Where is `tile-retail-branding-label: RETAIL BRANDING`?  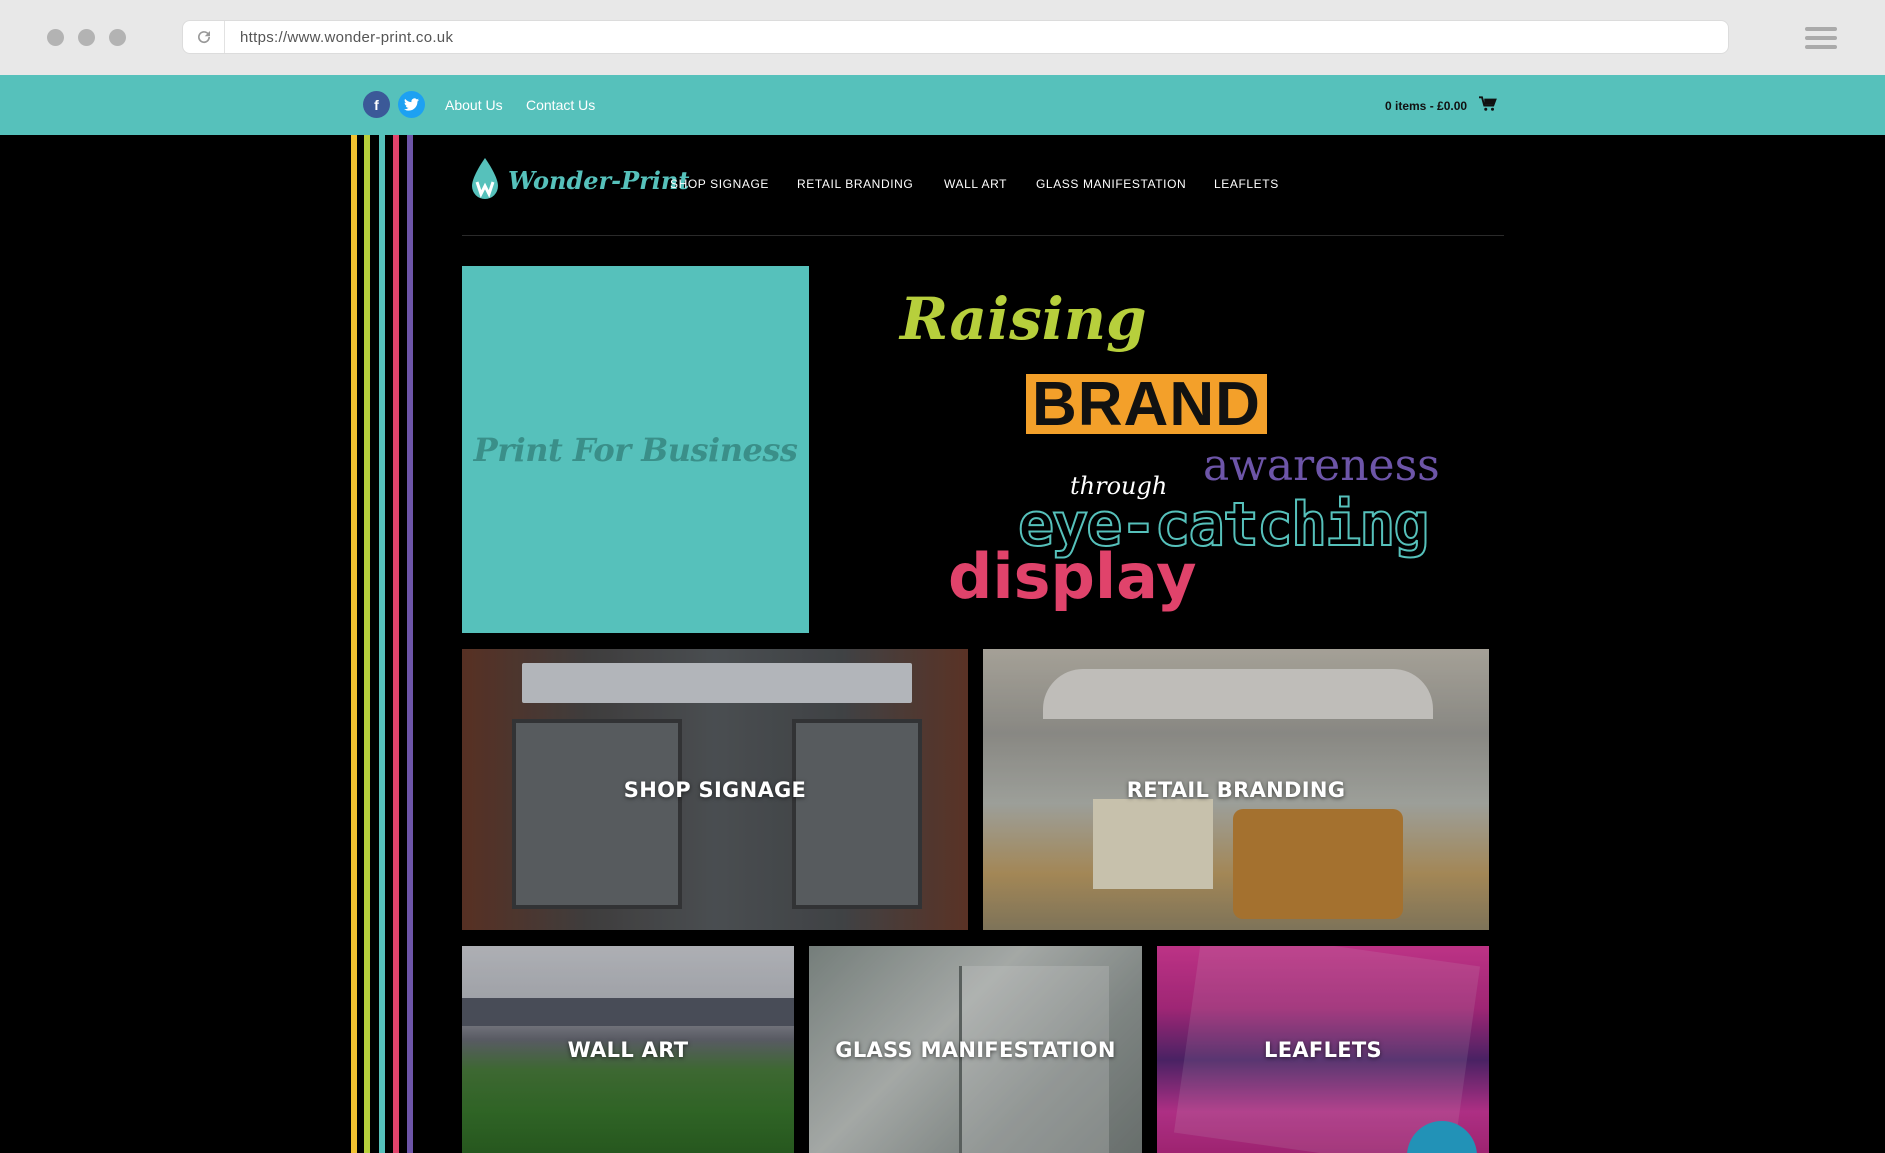 tile-retail-branding-label: RETAIL BRANDING is located at coordinates (1236, 789).